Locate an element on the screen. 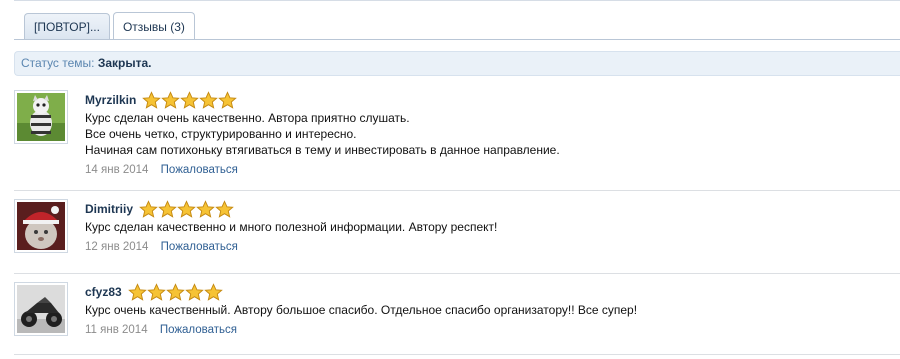  review-author: Myrzilkin is located at coordinates (110, 100).